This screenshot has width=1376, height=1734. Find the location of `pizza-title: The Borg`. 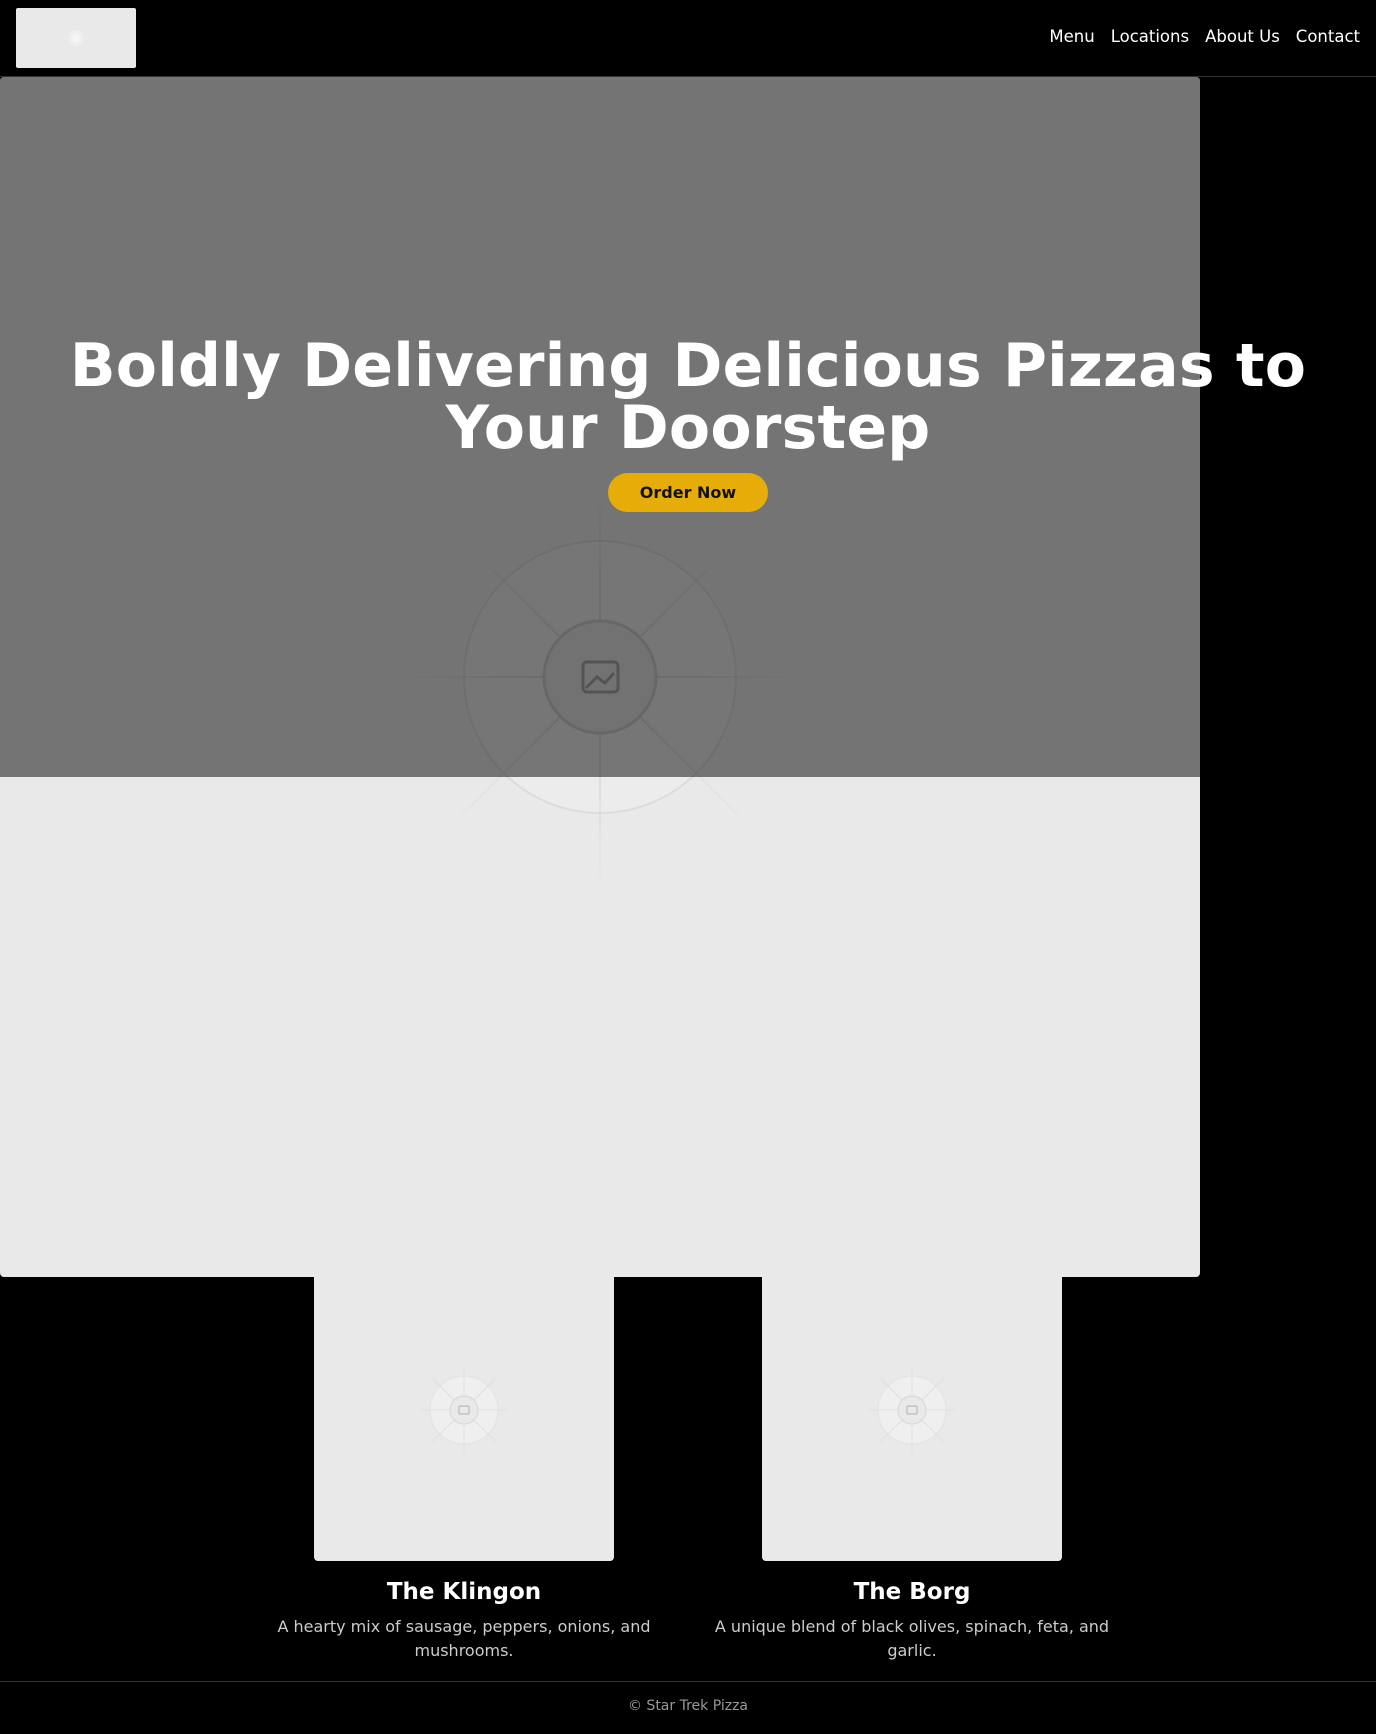

pizza-title: The Borg is located at coordinates (912, 1592).